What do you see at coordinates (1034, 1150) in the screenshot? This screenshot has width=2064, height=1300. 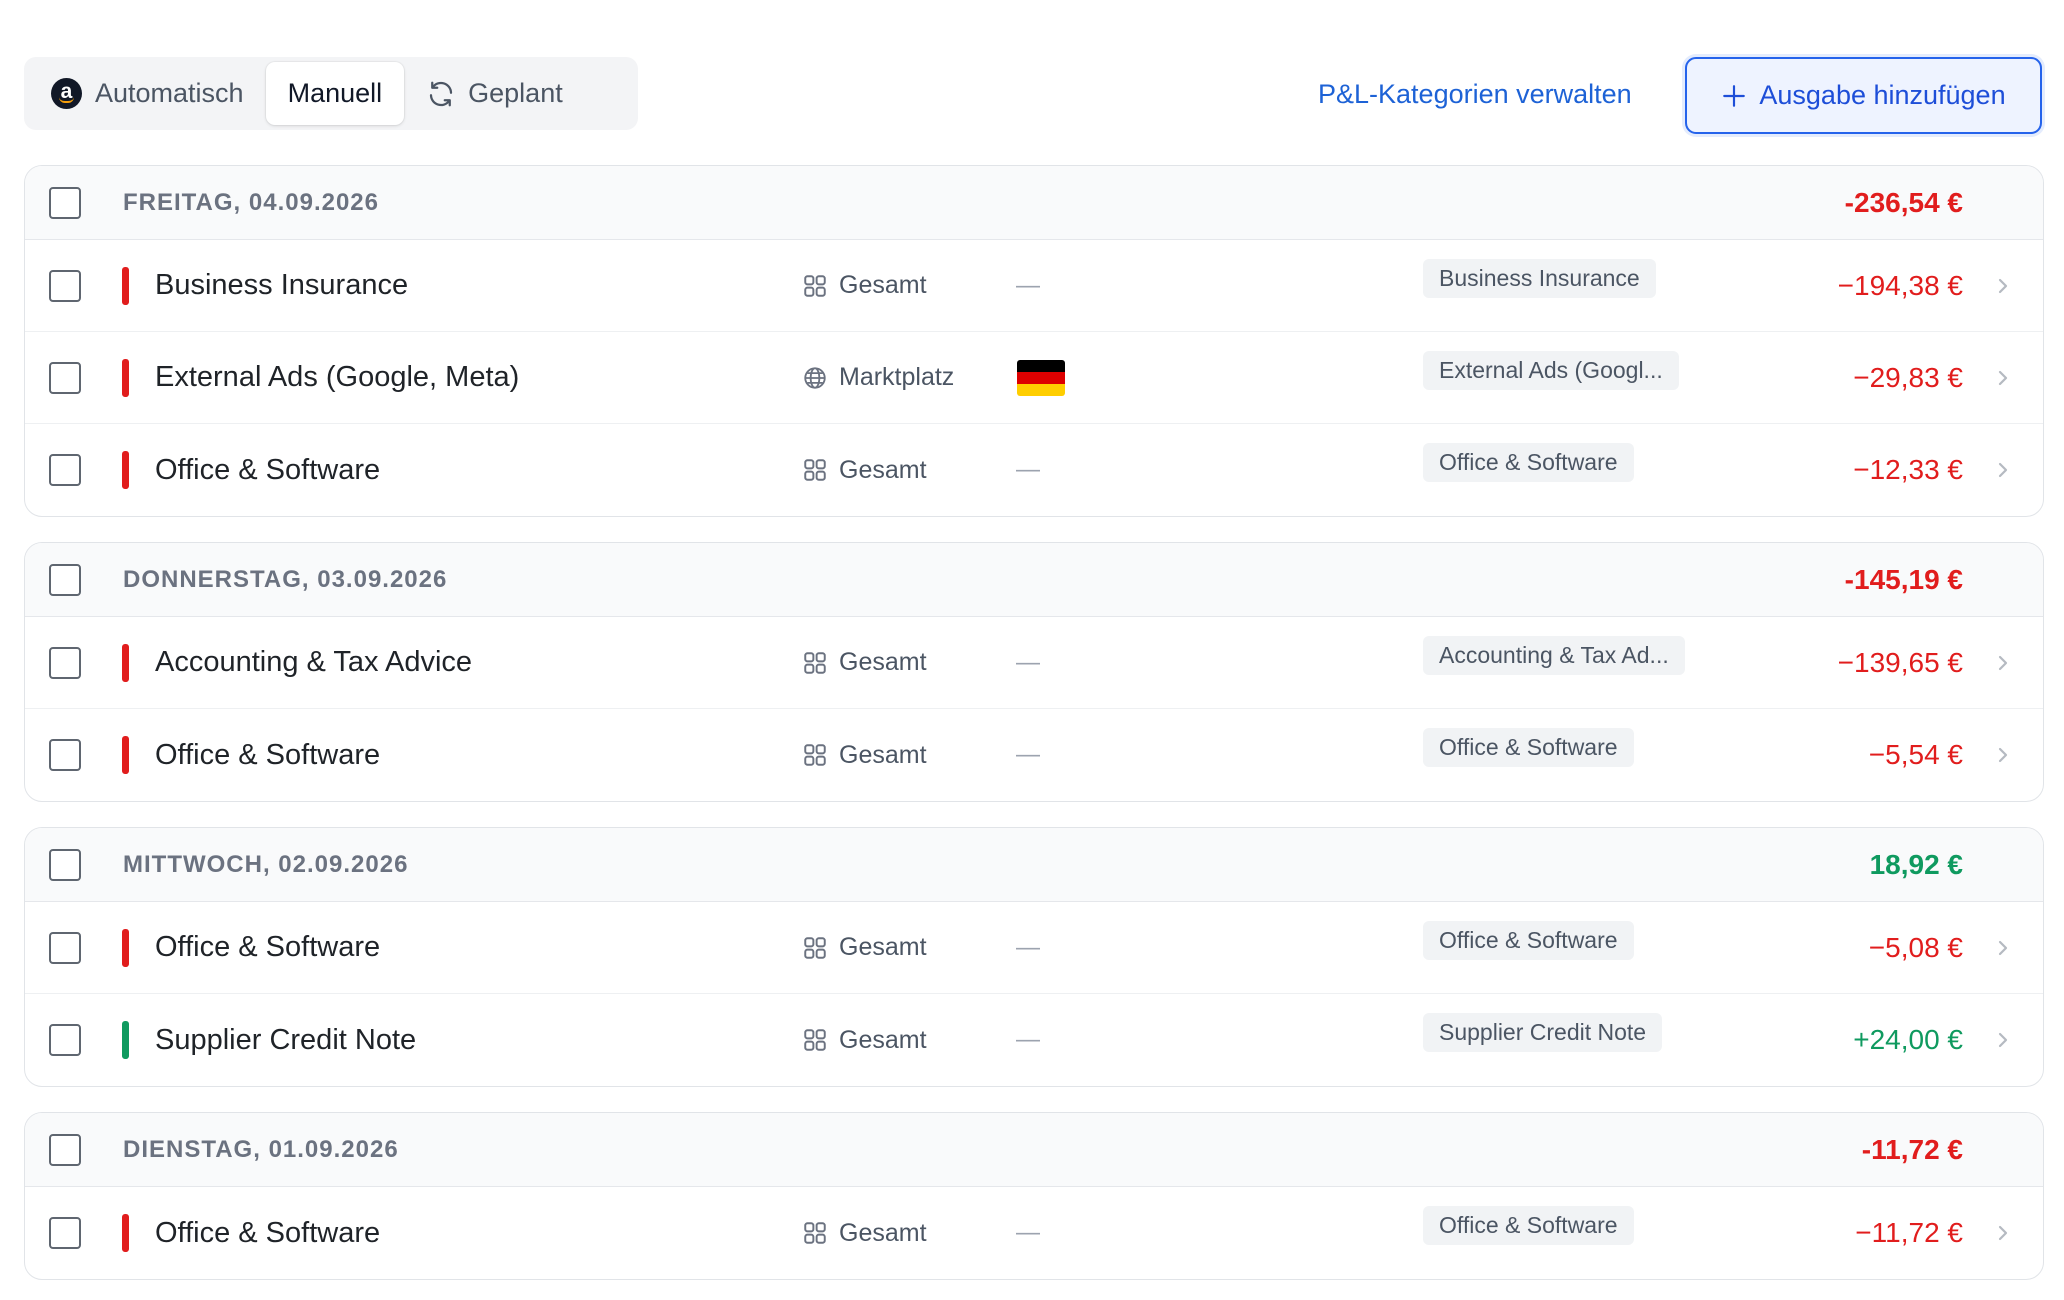 I see `day-group-header: DIENSTAG, 01.09.2026 -11,72 €` at bounding box center [1034, 1150].